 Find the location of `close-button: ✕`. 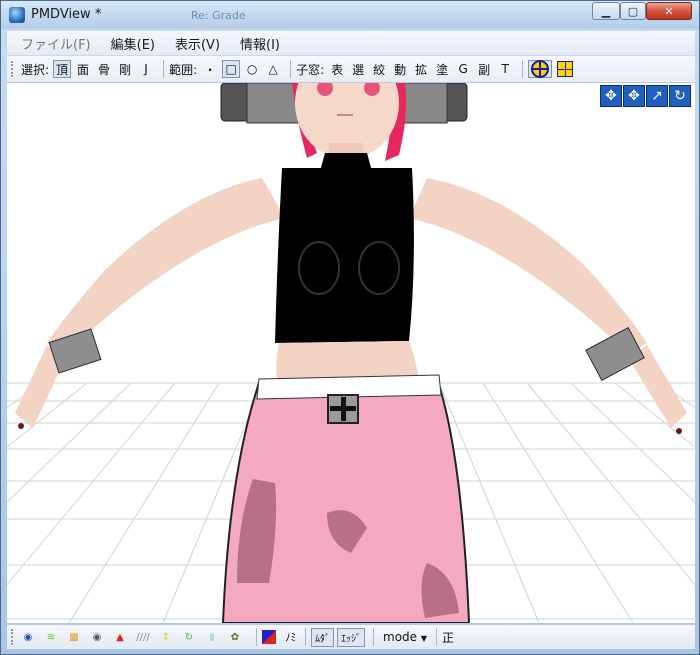

close-button: ✕ is located at coordinates (669, 11).